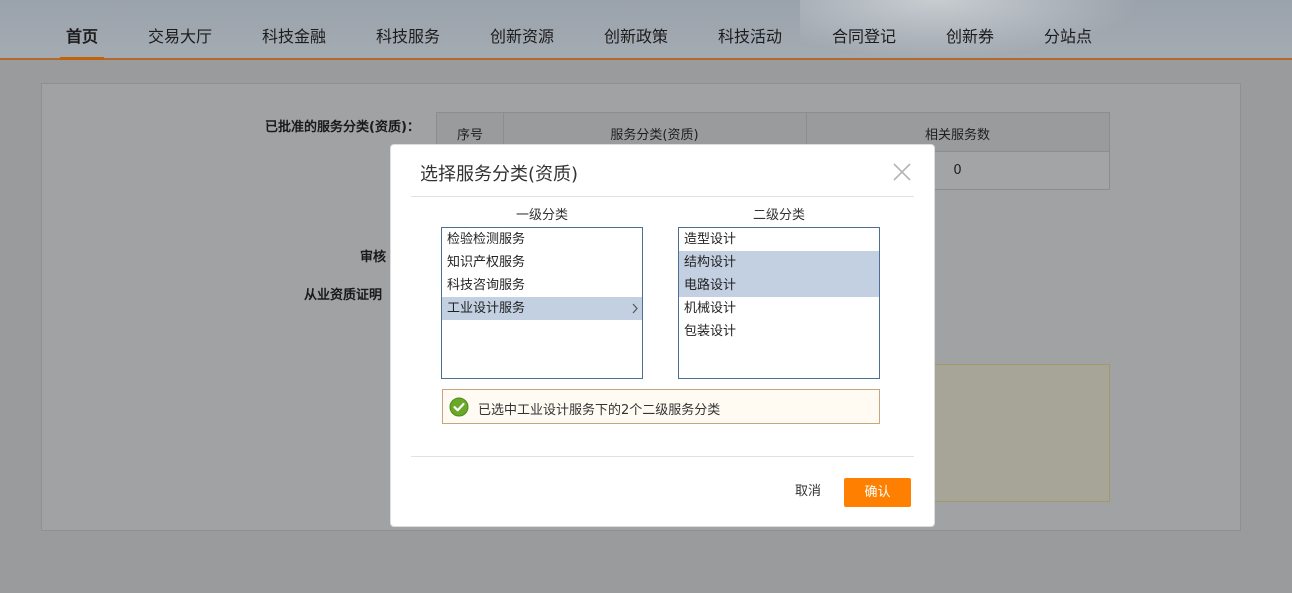  I want to click on nav-item-tech-finance: 科技金融, so click(294, 29).